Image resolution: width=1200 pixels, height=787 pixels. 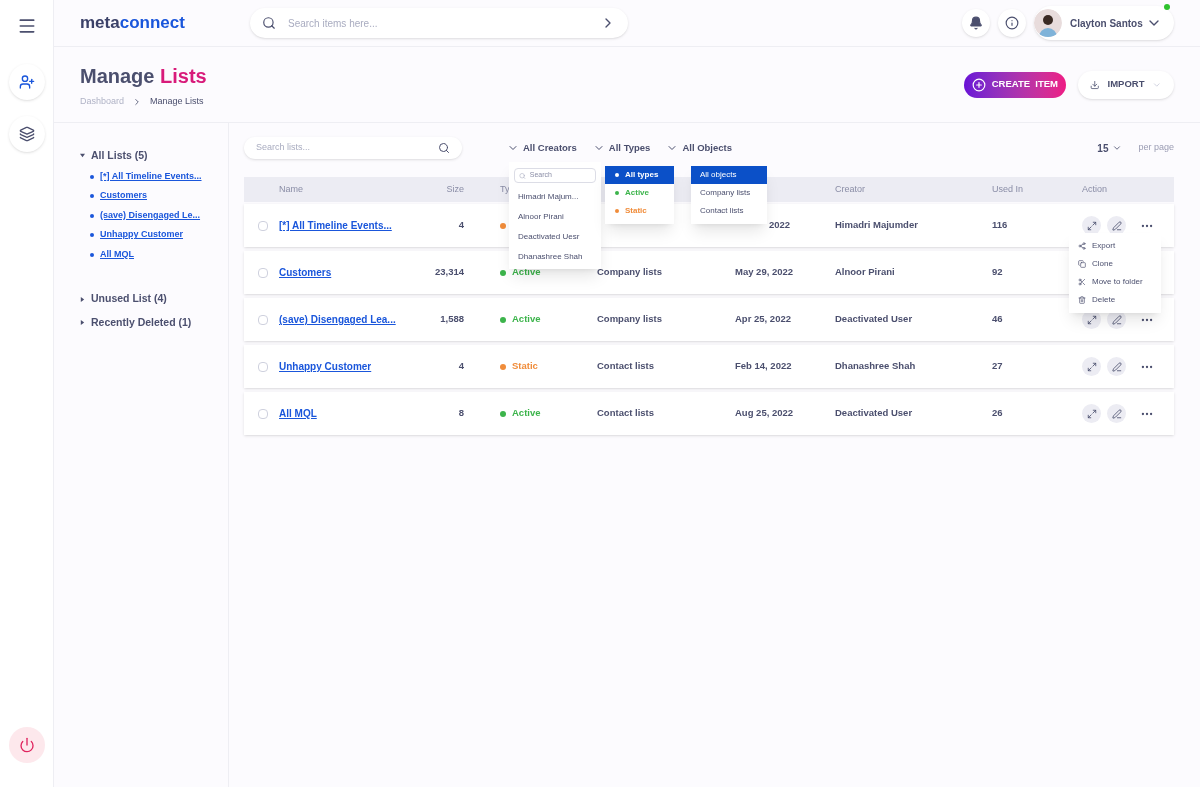 I want to click on per-page-label: per page, so click(x=1156, y=148).